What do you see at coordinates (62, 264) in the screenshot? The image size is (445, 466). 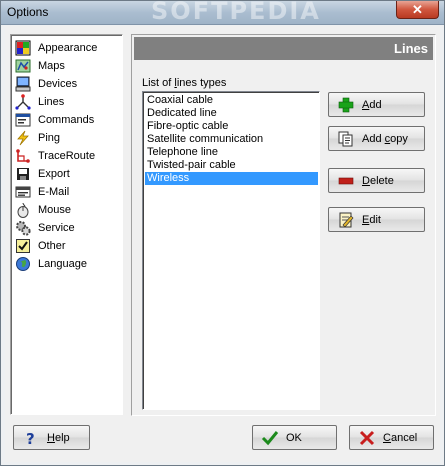 I see `nav-label: Language` at bounding box center [62, 264].